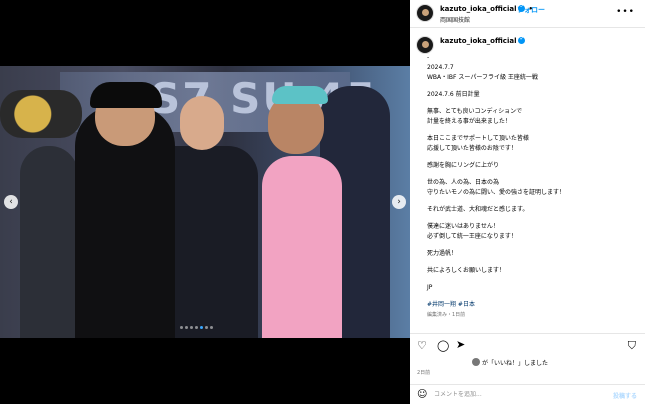 The width and height of the screenshot is (645, 404). I want to click on person-left-background, so click(49, 242).